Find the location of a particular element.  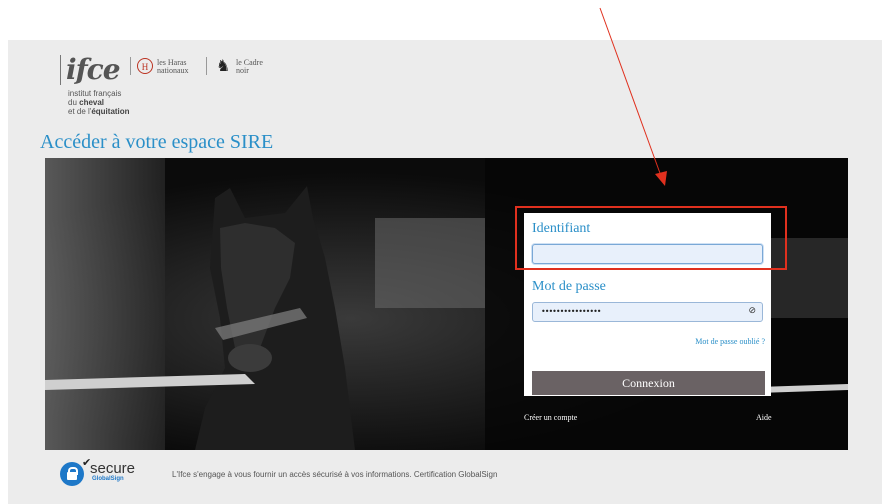

highlight-box is located at coordinates (651, 238).